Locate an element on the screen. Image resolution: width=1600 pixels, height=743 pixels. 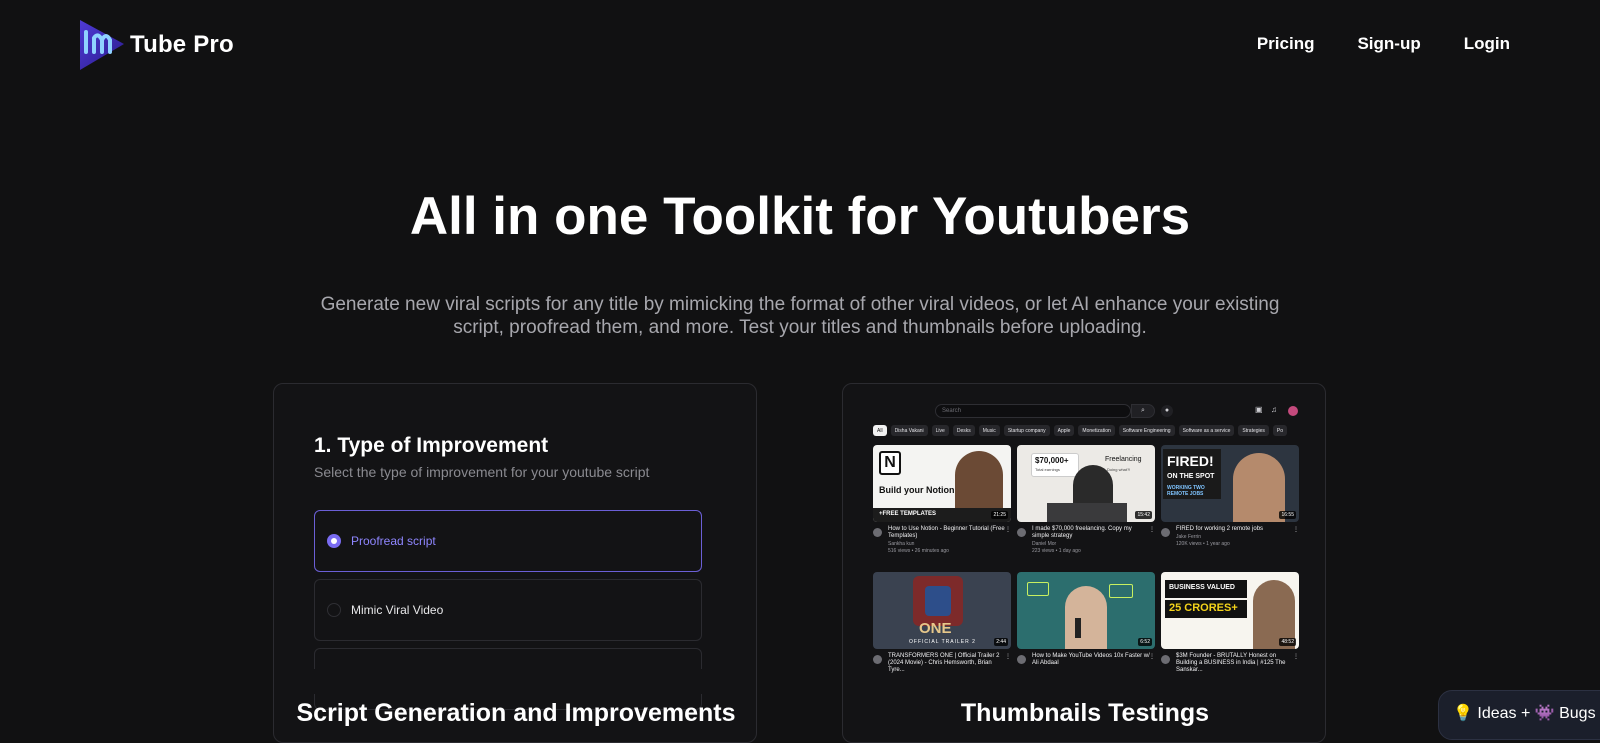
video-thumbnail-4: ONE OFFICIAL TRAILER 2 2:44 is located at coordinates (942, 610).